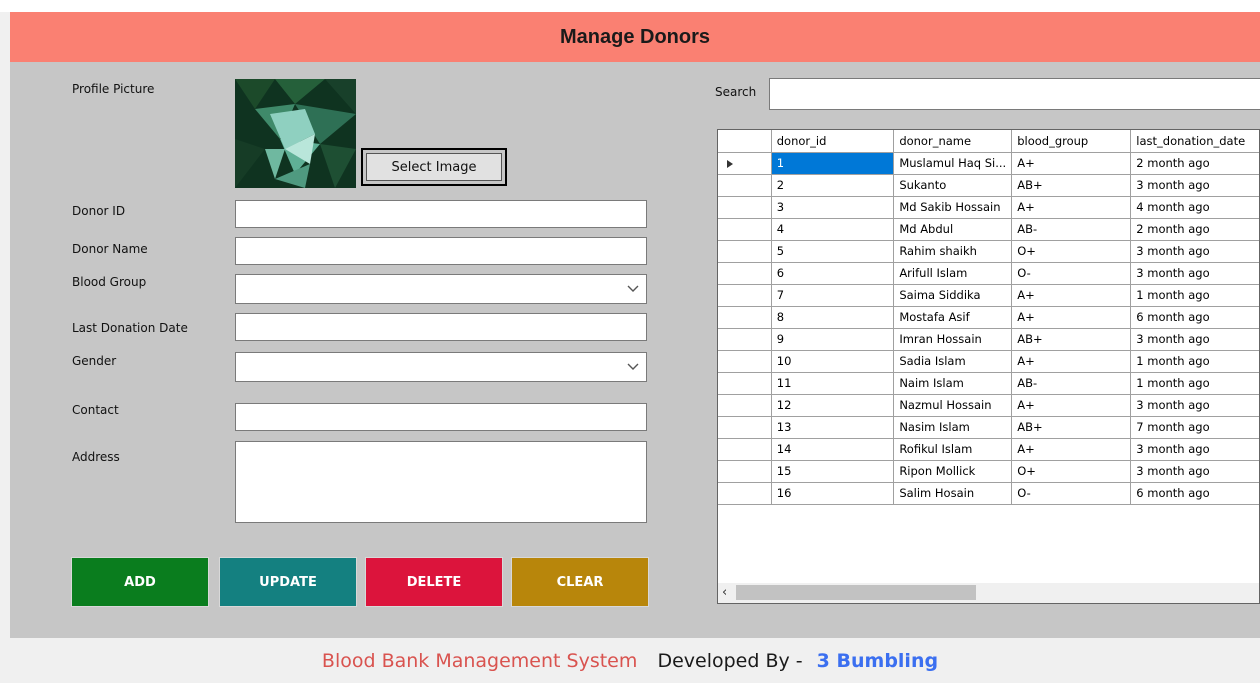  Describe the element at coordinates (441, 482) in the screenshot. I see `address-field` at that location.